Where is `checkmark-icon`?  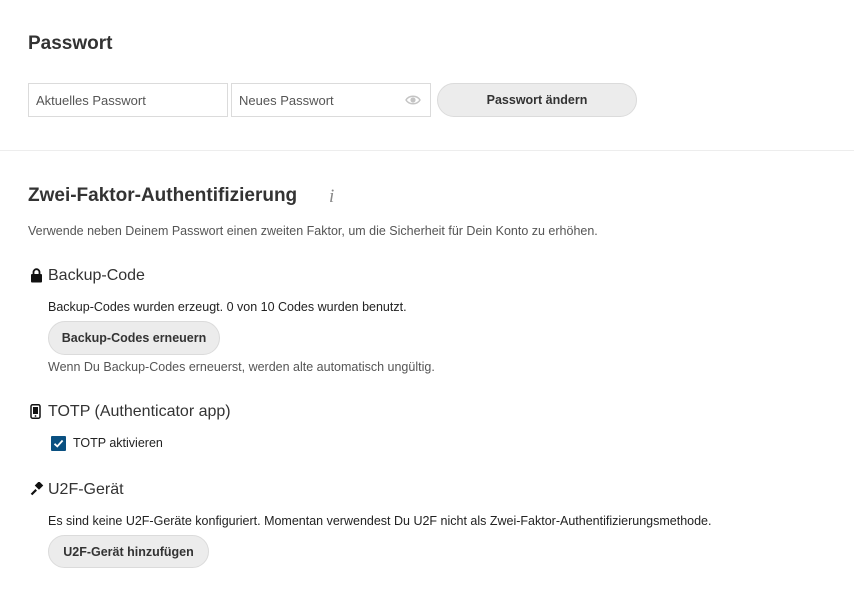
checkmark-icon is located at coordinates (58, 443).